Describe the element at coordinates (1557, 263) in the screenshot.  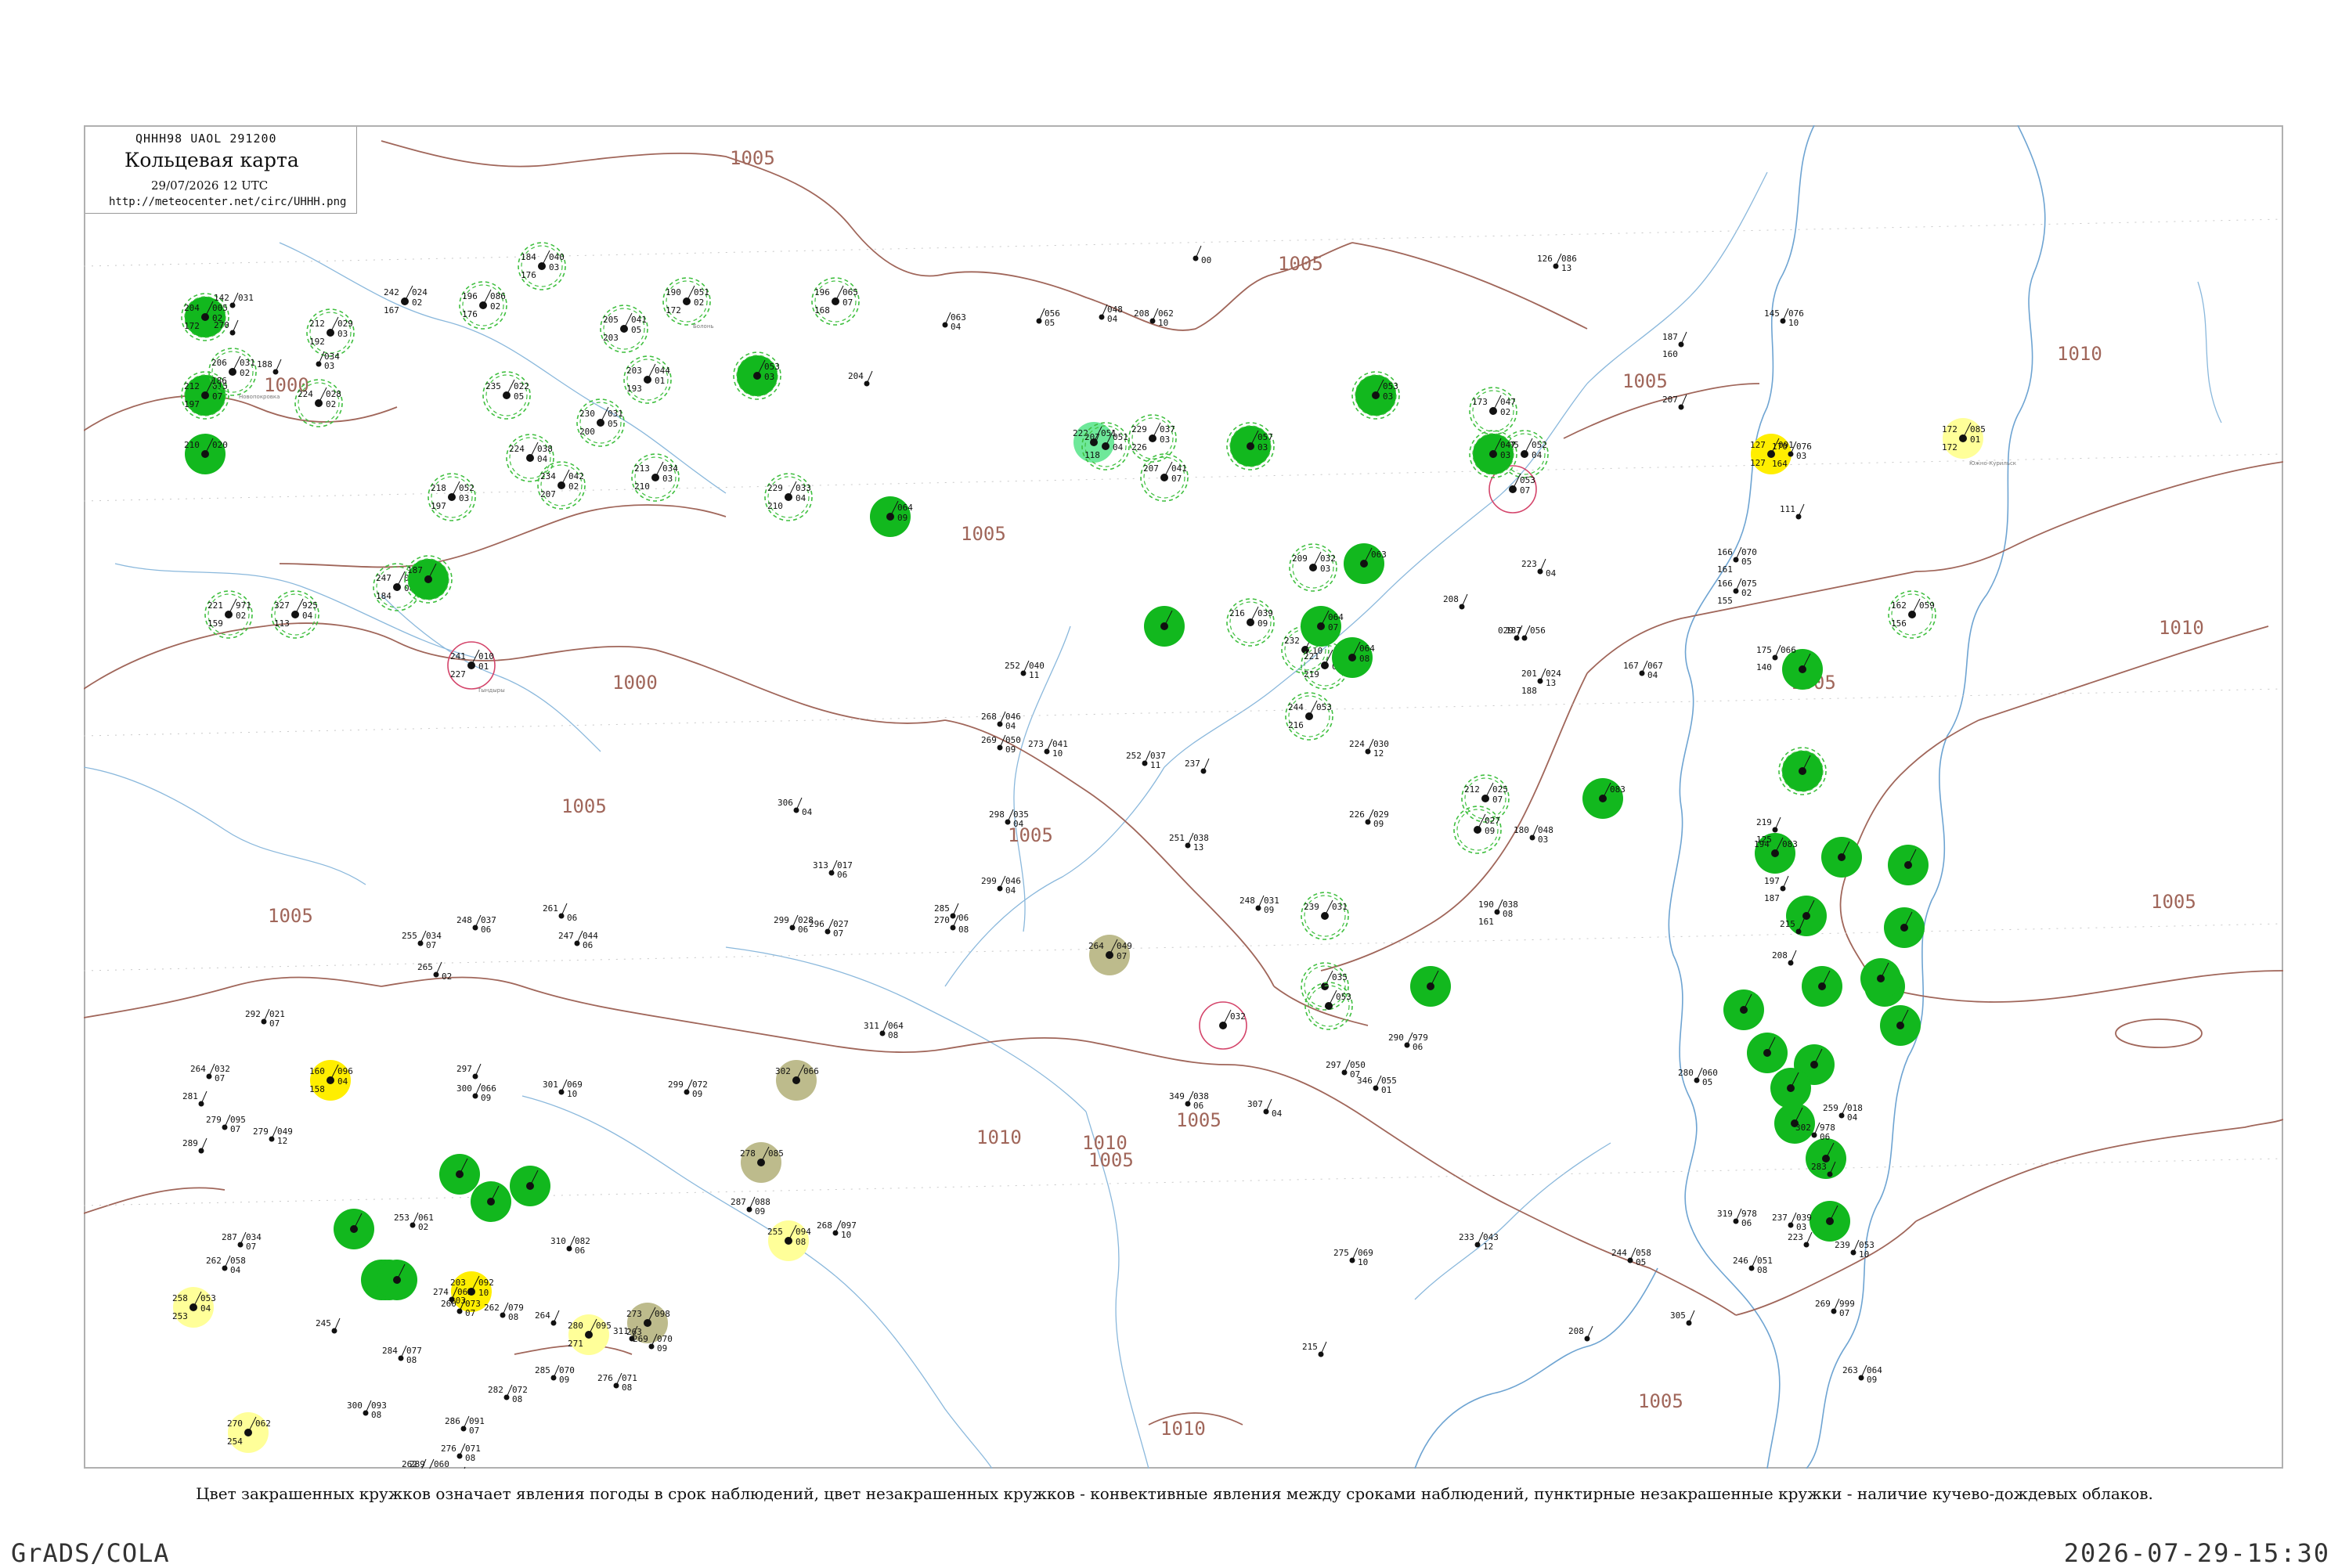
I see `plain-station: 126 08613` at that location.